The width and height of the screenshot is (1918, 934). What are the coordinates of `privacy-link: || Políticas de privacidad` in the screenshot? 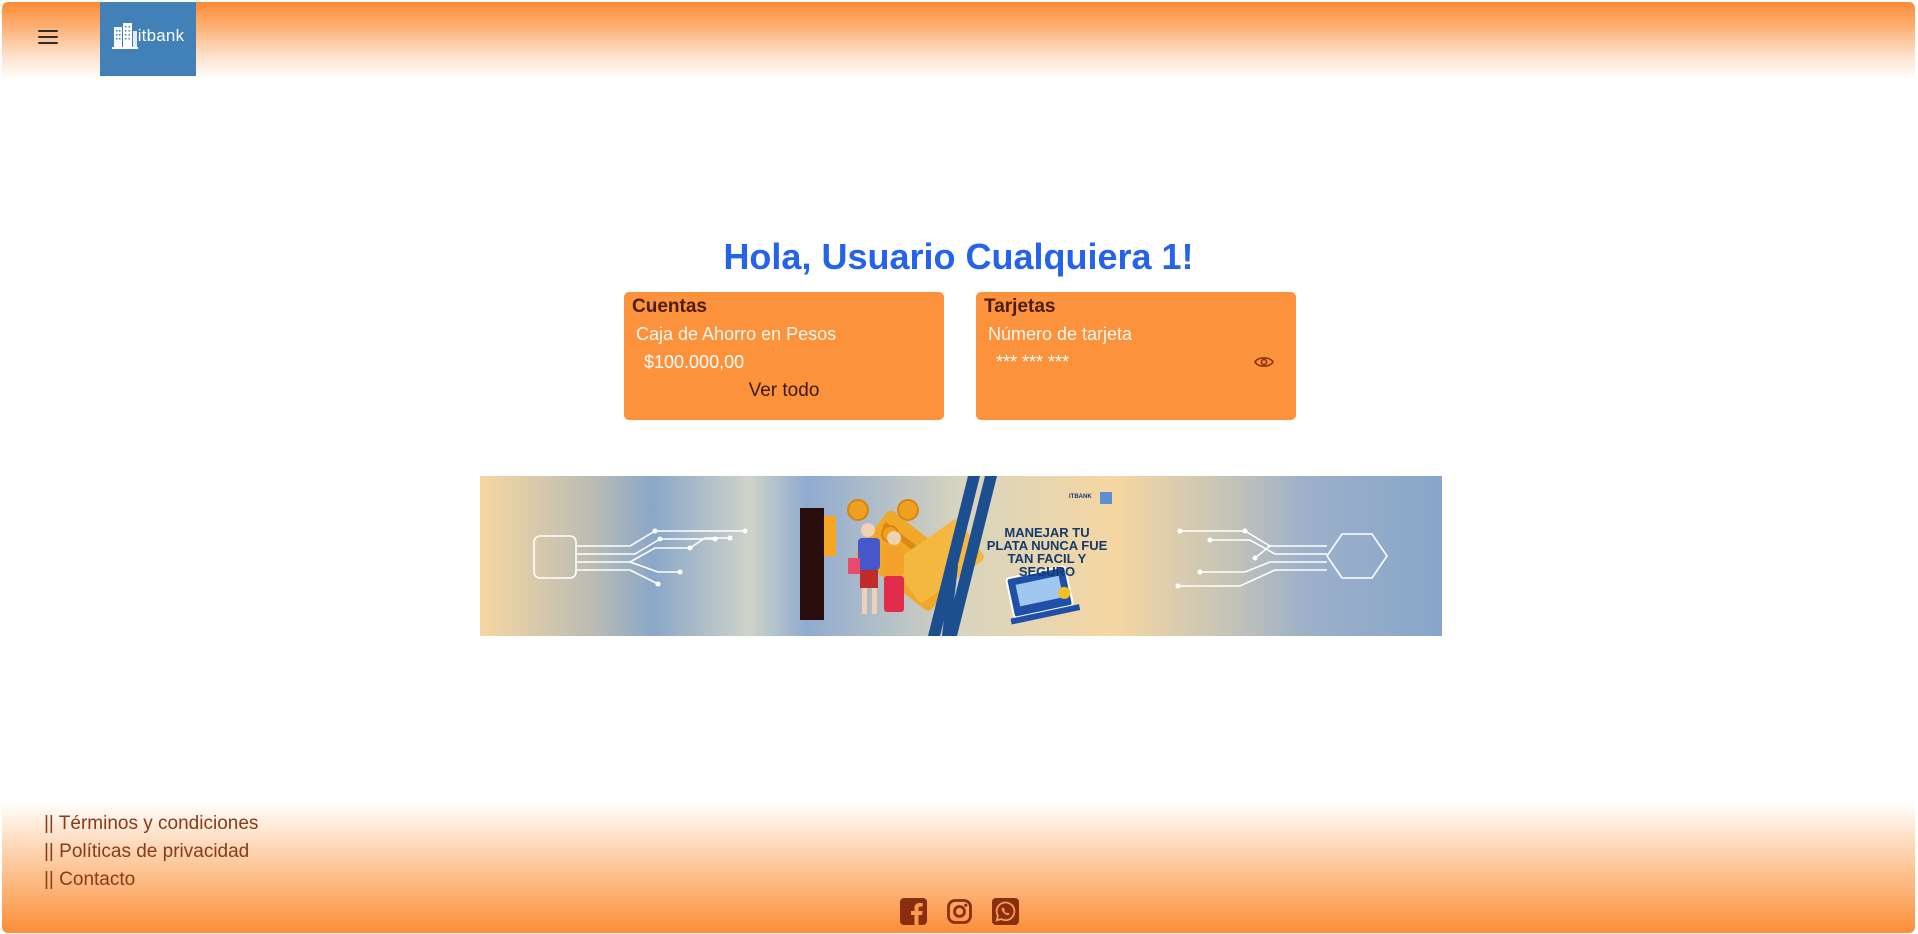 It's located at (151, 852).